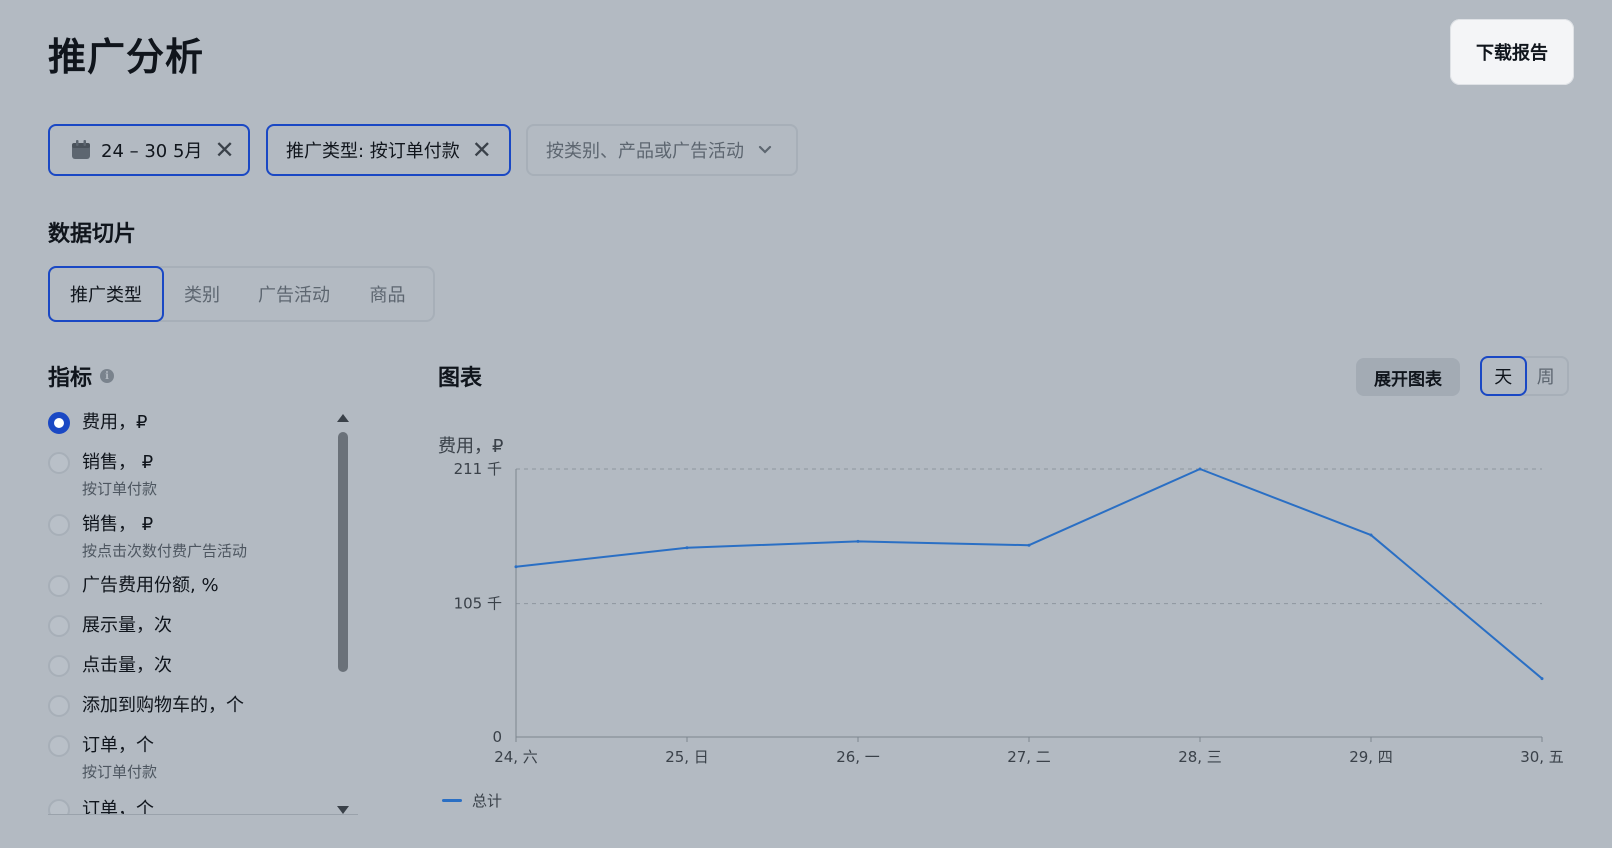  I want to click on x-tick-label: 28, 三, so click(1200, 757).